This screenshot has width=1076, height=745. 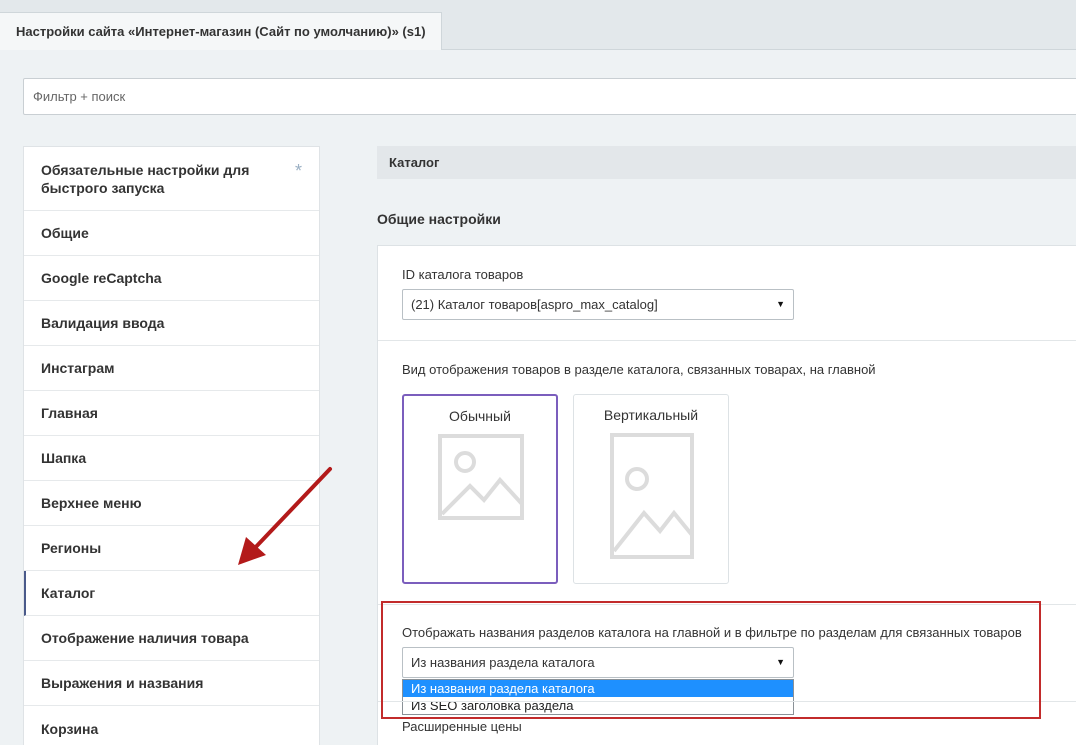 I want to click on subsection-title: Общие настройки, so click(x=439, y=219).